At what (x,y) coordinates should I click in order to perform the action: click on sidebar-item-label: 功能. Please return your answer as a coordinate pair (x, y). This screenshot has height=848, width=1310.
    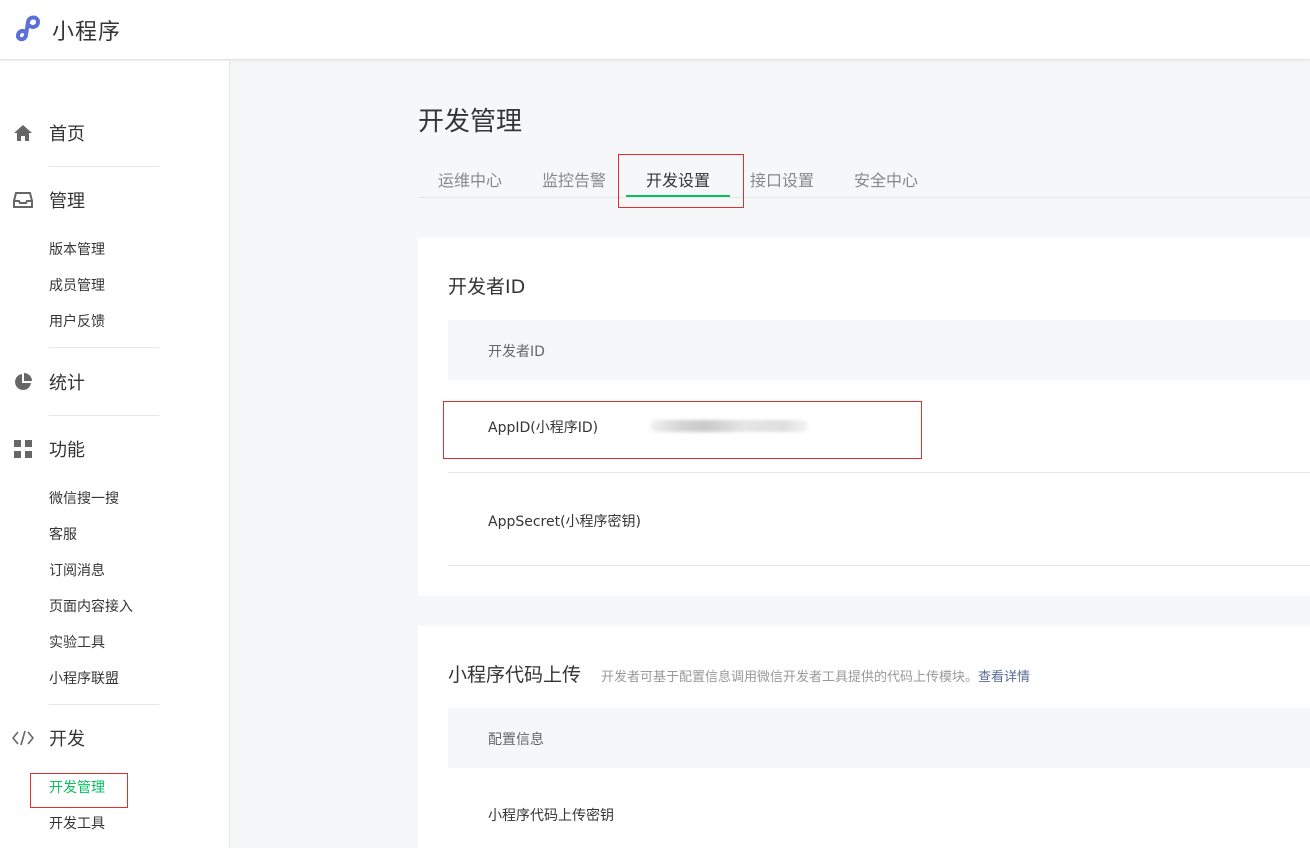
    Looking at the image, I should click on (67, 450).